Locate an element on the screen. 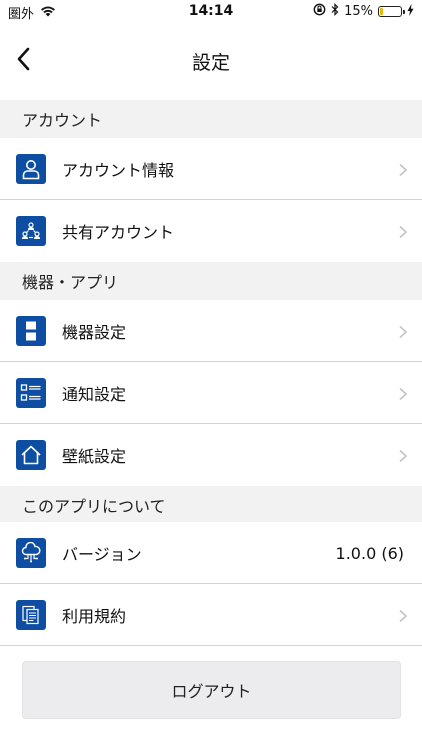 The image size is (422, 750). settings-item-label: 通知設定 is located at coordinates (94, 394).